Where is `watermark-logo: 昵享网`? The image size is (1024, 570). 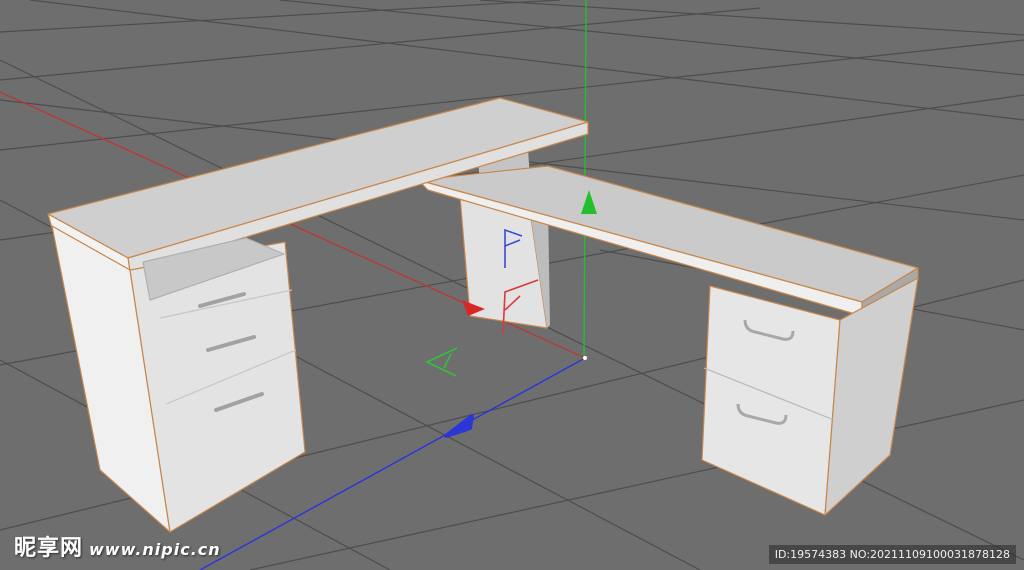
watermark-logo: 昵享网 is located at coordinates (49, 548).